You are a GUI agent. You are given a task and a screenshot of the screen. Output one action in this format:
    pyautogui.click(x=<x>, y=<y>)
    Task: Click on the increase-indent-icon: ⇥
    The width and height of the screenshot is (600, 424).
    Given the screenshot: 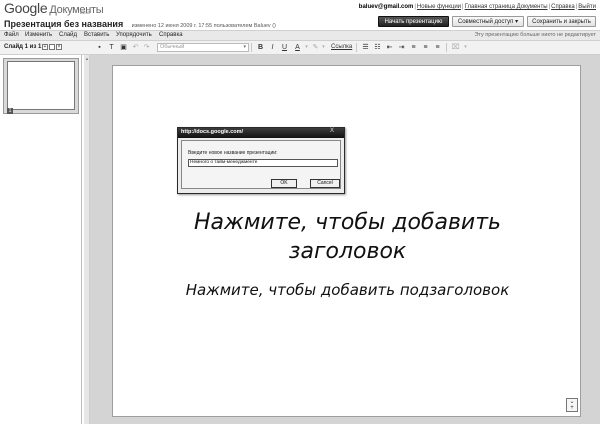 What is the action you would take?
    pyautogui.click(x=401, y=47)
    